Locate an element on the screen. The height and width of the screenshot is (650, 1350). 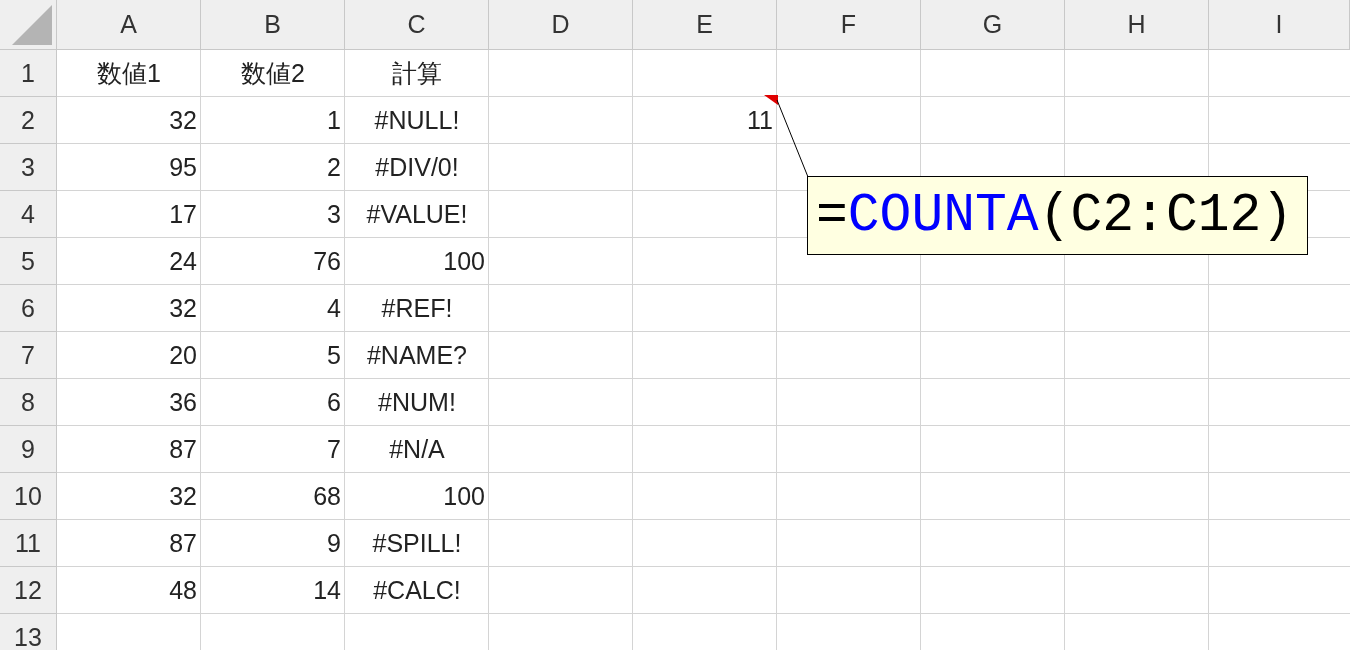
row-header: 2 is located at coordinates (28, 120).